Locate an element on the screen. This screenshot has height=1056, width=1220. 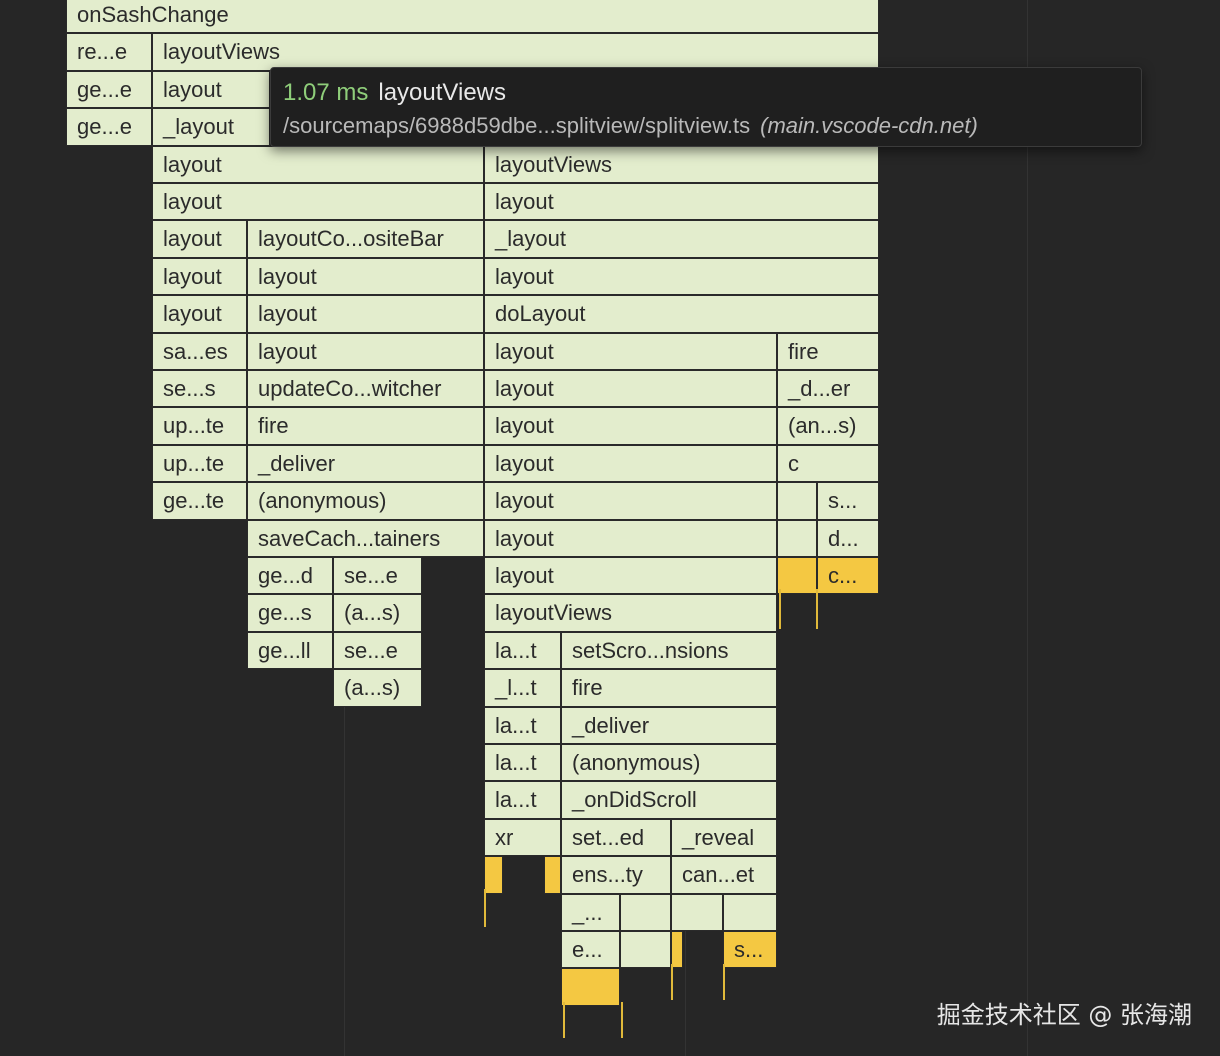
gridline is located at coordinates (1027, 528).